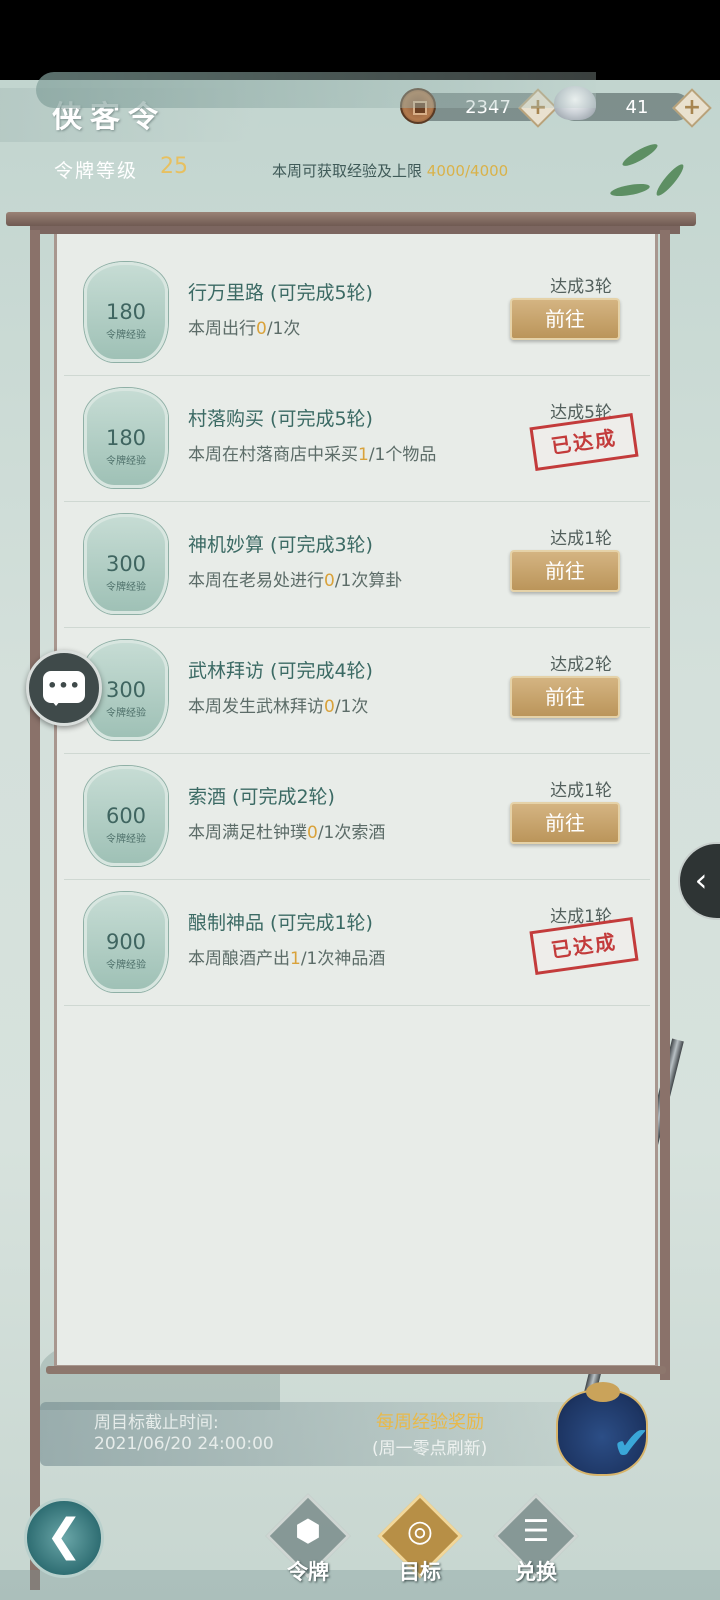  Describe the element at coordinates (420, 1571) in the screenshot. I see `tab-label: 目标` at that location.